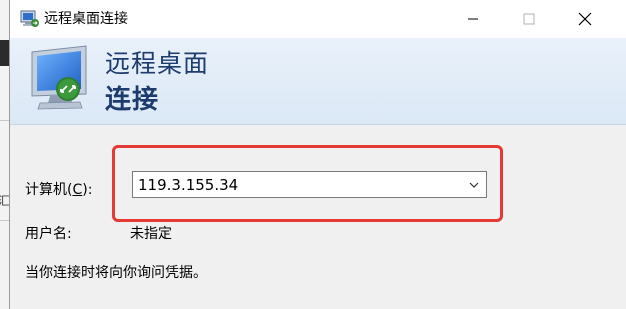 This screenshot has width=626, height=309. I want to click on maximize-button, so click(529, 19).